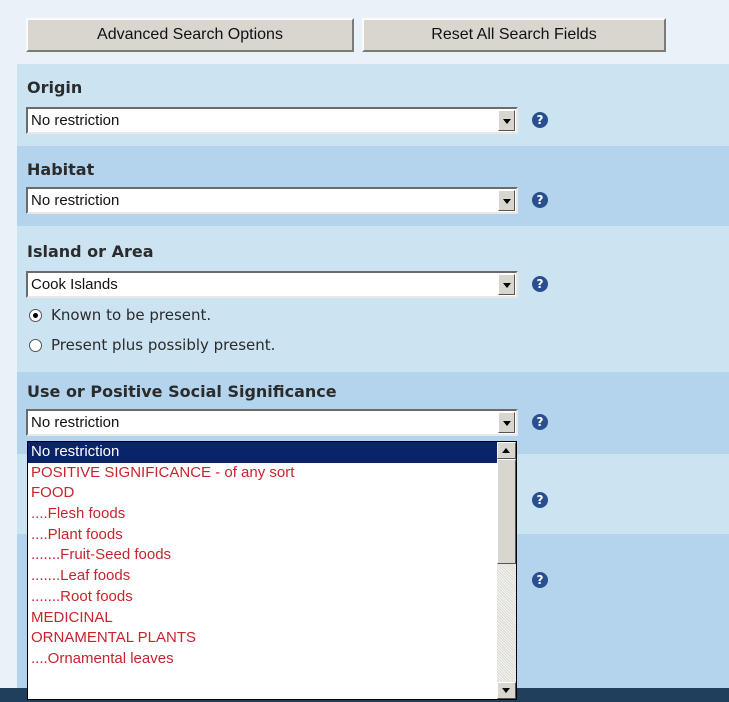  I want to click on habitat-select: No restriction, so click(272, 200).